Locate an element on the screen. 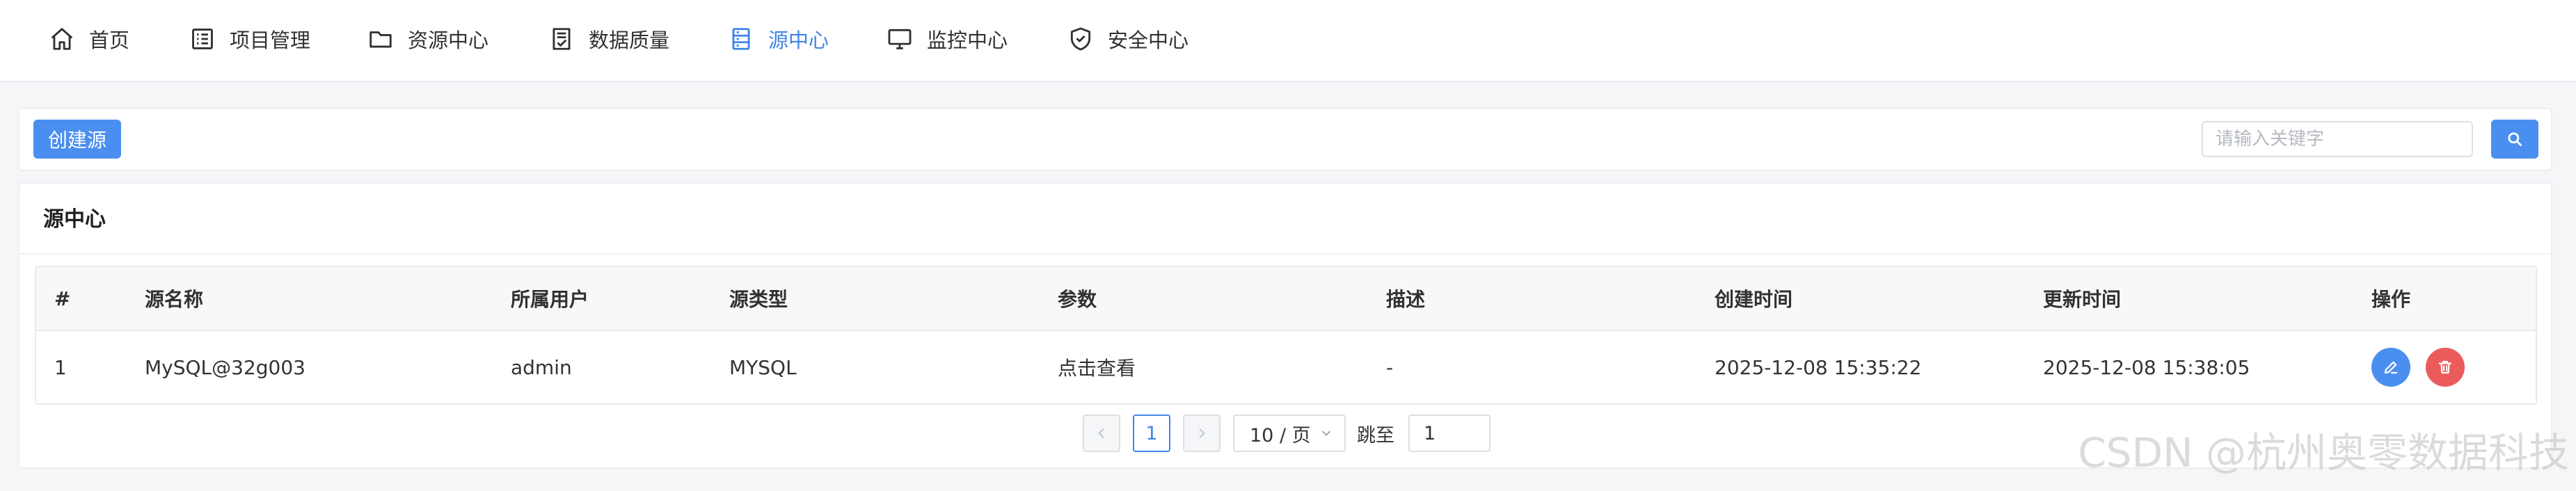  source-type: MYSQL is located at coordinates (763, 367).